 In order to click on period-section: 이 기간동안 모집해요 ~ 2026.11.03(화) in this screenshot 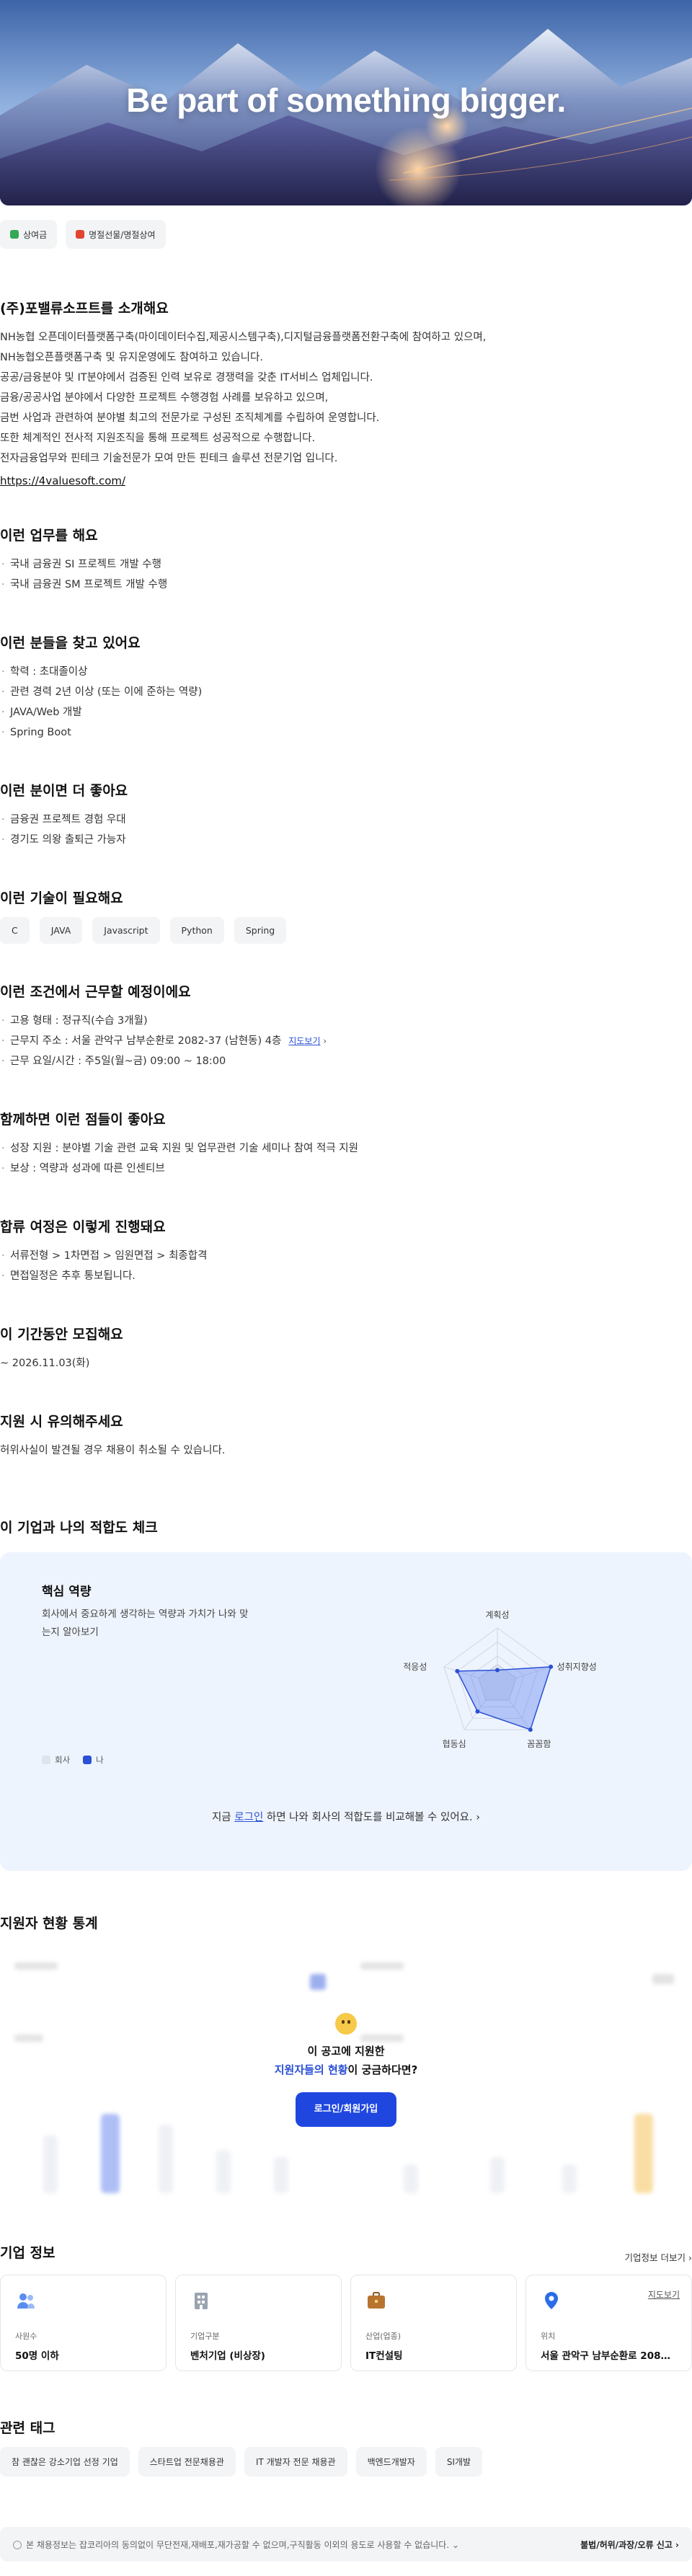, I will do `click(346, 1348)`.